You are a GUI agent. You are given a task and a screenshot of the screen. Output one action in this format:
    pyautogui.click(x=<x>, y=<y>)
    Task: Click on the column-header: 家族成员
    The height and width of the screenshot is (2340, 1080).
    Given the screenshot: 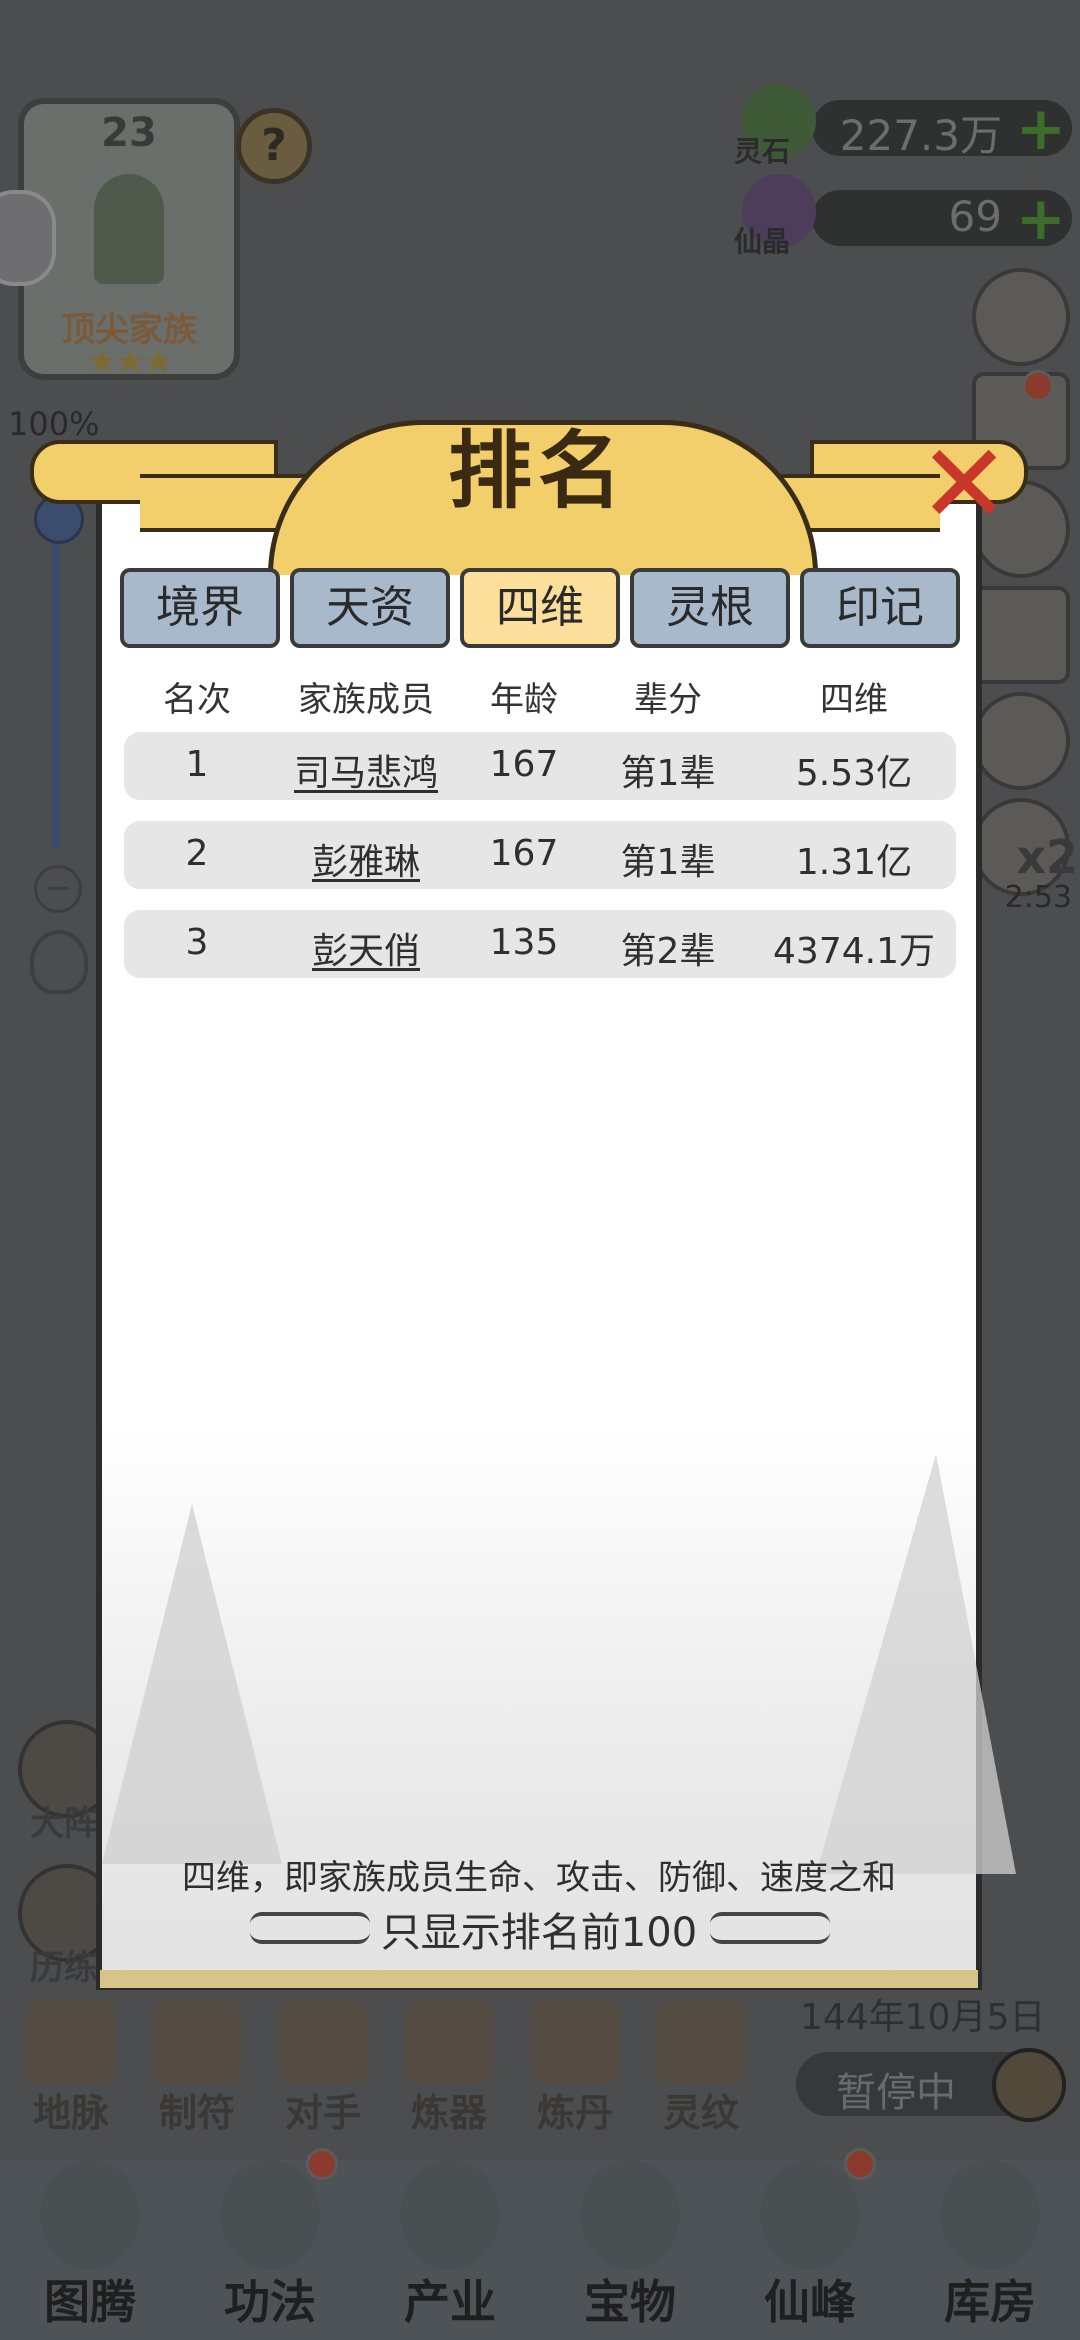 What is the action you would take?
    pyautogui.click(x=366, y=700)
    